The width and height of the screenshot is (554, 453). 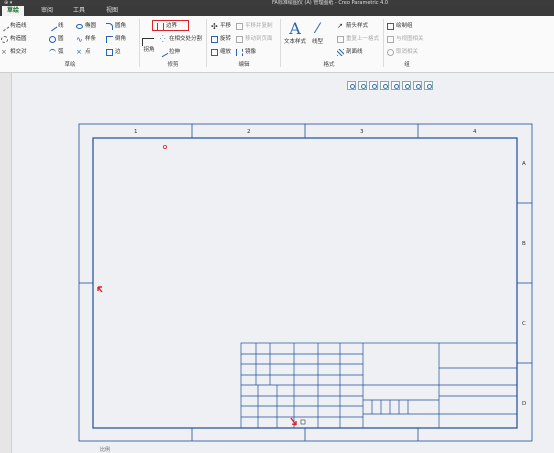 What do you see at coordinates (136, 132) in the screenshot?
I see `zone-label-top: 1` at bounding box center [136, 132].